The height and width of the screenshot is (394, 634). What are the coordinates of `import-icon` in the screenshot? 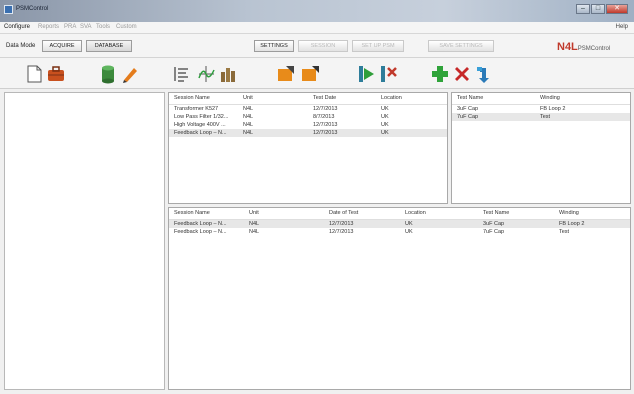 It's located at (286, 74).